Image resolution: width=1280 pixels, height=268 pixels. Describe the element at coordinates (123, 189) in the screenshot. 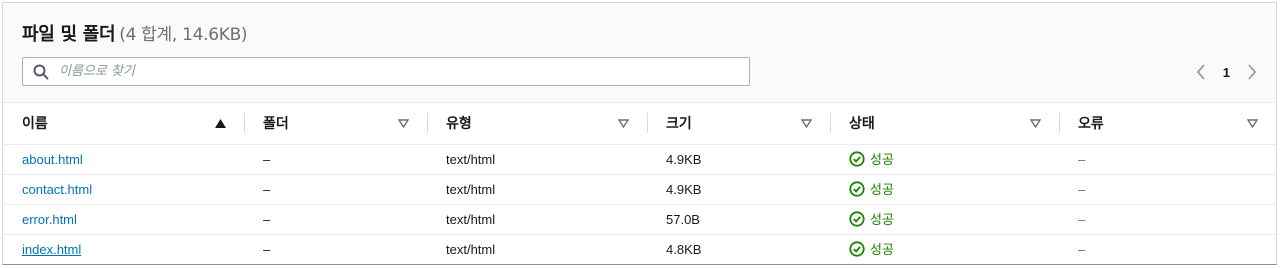

I see `cell-name: contact.html` at that location.